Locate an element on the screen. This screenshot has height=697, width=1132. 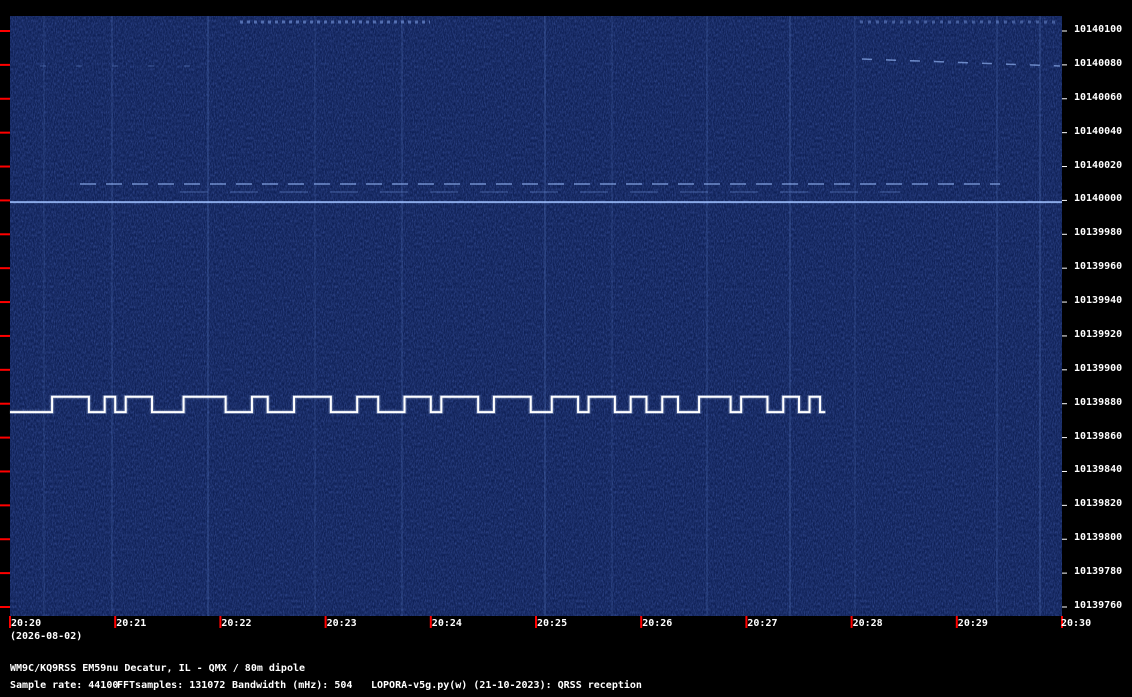
y-tick-label: 10139940 is located at coordinates (1098, 301).